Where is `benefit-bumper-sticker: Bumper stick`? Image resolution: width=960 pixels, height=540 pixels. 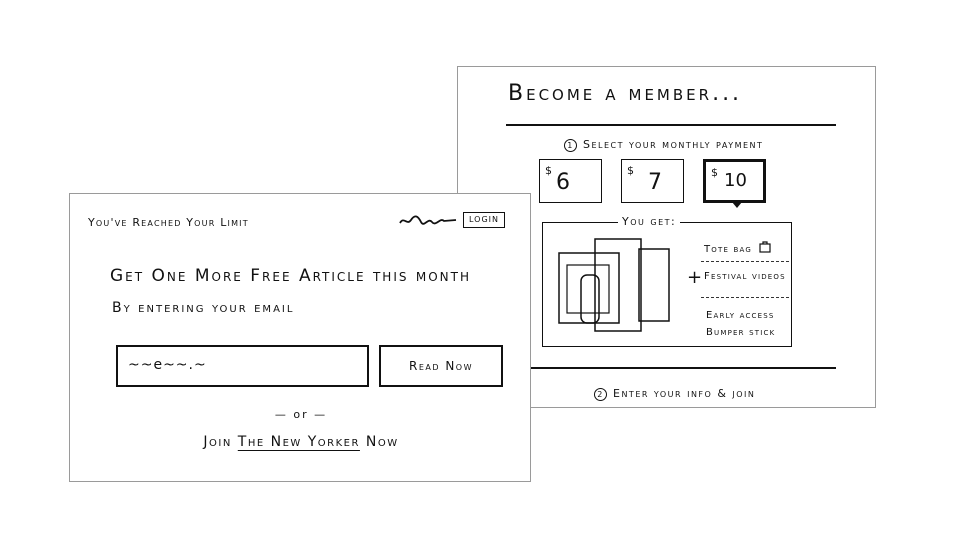
benefit-bumper-sticker: Bumper stick is located at coordinates (741, 332).